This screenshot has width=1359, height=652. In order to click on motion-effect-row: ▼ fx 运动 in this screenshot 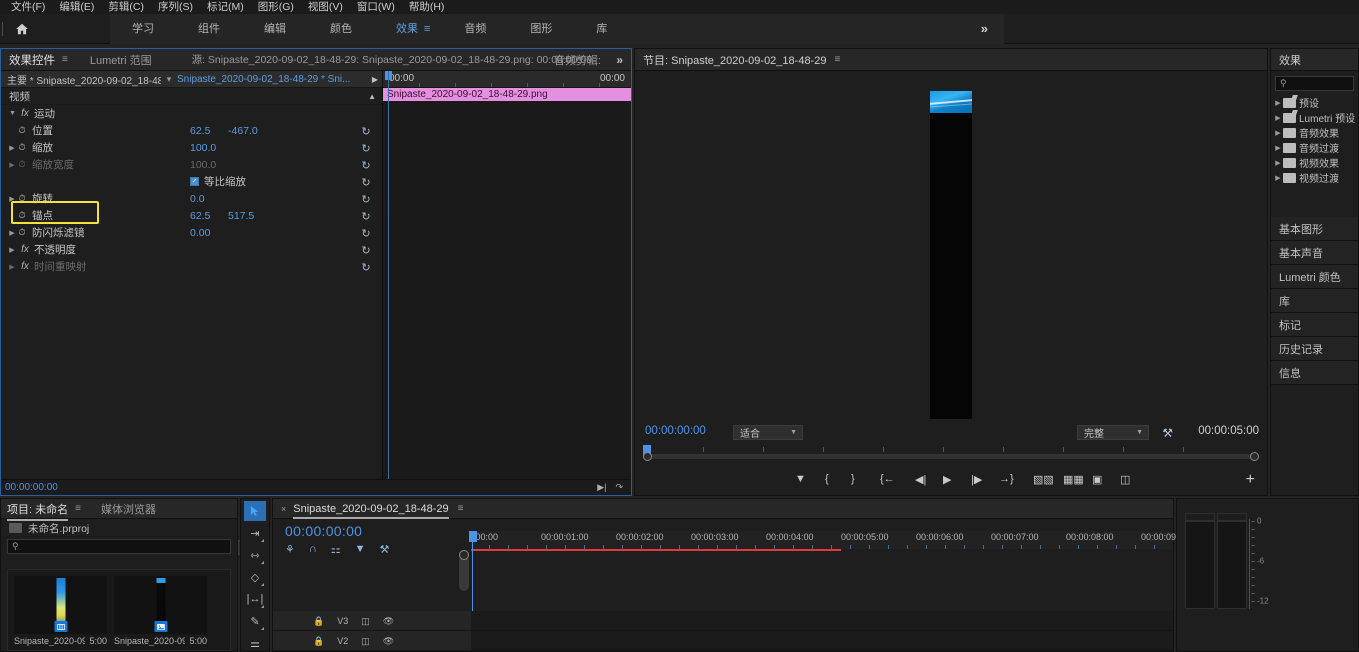, I will do `click(191, 113)`.